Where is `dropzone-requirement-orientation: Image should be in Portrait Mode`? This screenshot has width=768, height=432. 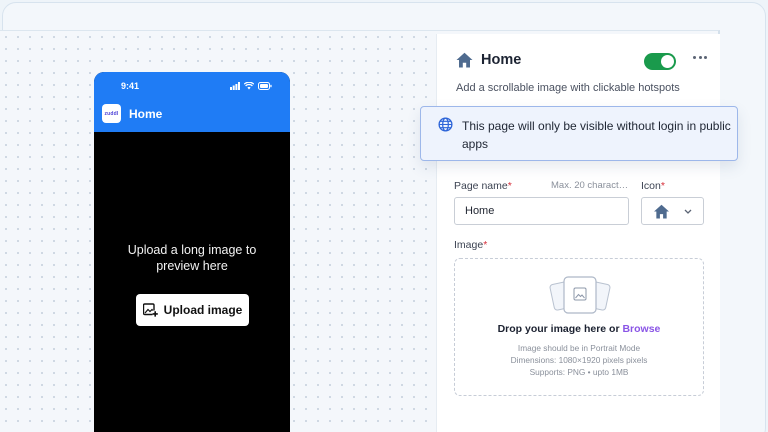 dropzone-requirement-orientation: Image should be in Portrait Mode is located at coordinates (579, 348).